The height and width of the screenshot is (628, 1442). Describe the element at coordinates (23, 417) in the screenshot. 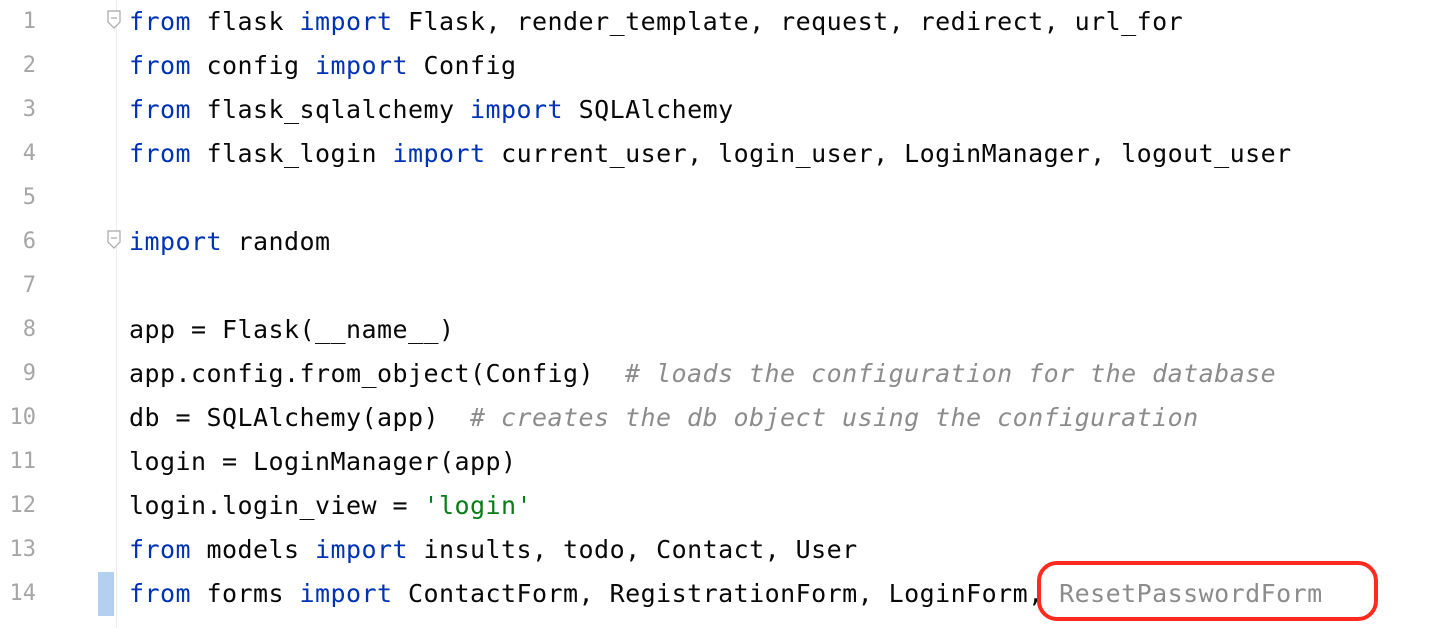

I see `line-number: 10` at that location.